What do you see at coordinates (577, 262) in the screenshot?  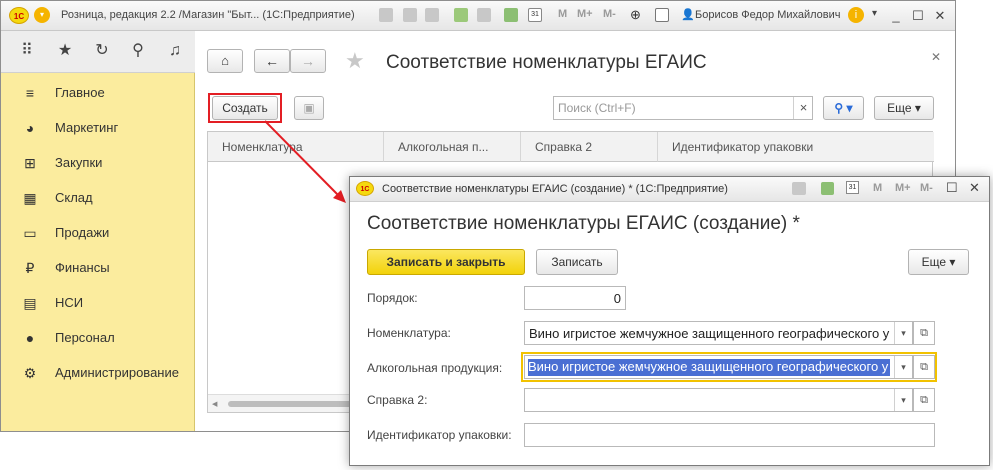 I see `save-button: Записать` at bounding box center [577, 262].